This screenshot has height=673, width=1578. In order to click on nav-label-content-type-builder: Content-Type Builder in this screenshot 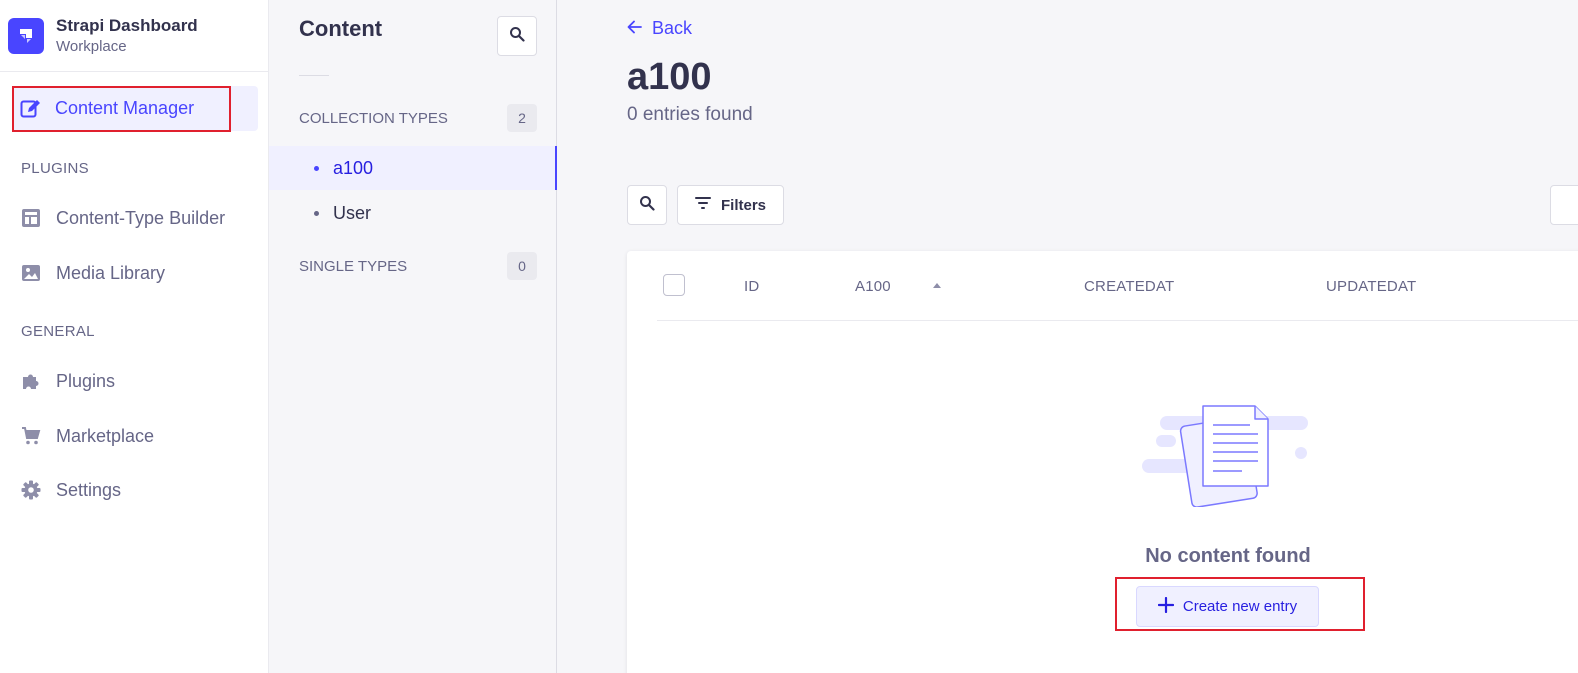, I will do `click(141, 217)`.